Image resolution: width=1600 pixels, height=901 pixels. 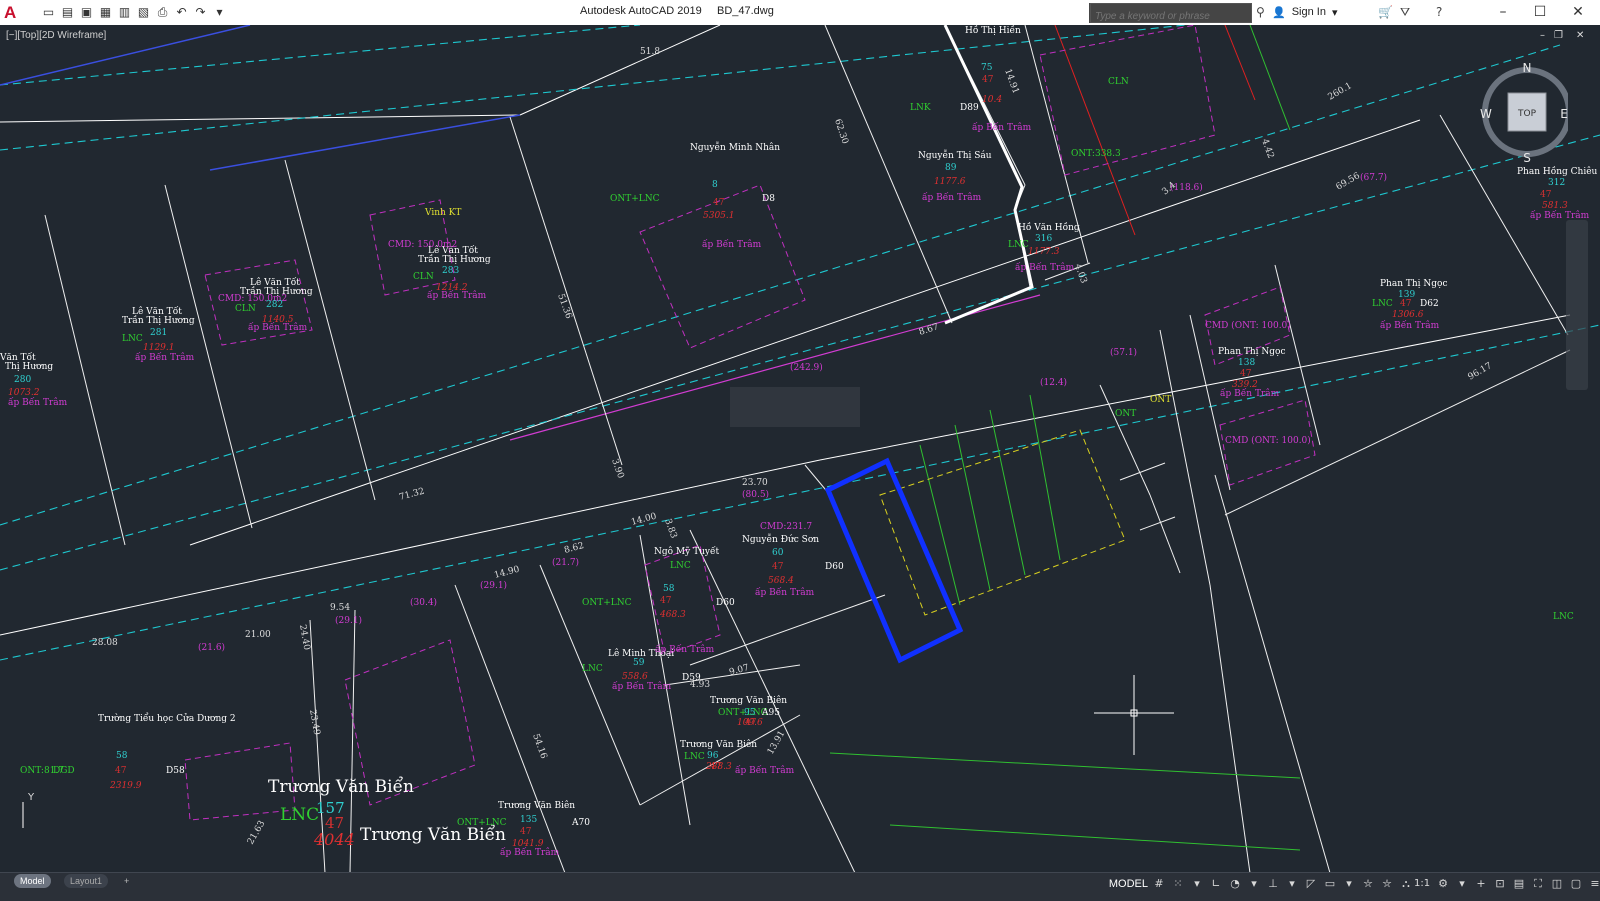 I want to click on save-as-icon: ▦, so click(x=105, y=12).